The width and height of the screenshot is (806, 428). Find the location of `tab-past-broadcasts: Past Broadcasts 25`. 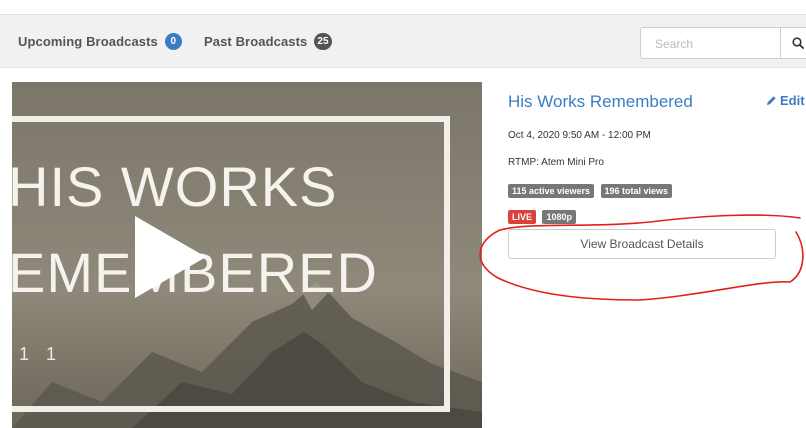

tab-past-broadcasts: Past Broadcasts 25 is located at coordinates (268, 41).